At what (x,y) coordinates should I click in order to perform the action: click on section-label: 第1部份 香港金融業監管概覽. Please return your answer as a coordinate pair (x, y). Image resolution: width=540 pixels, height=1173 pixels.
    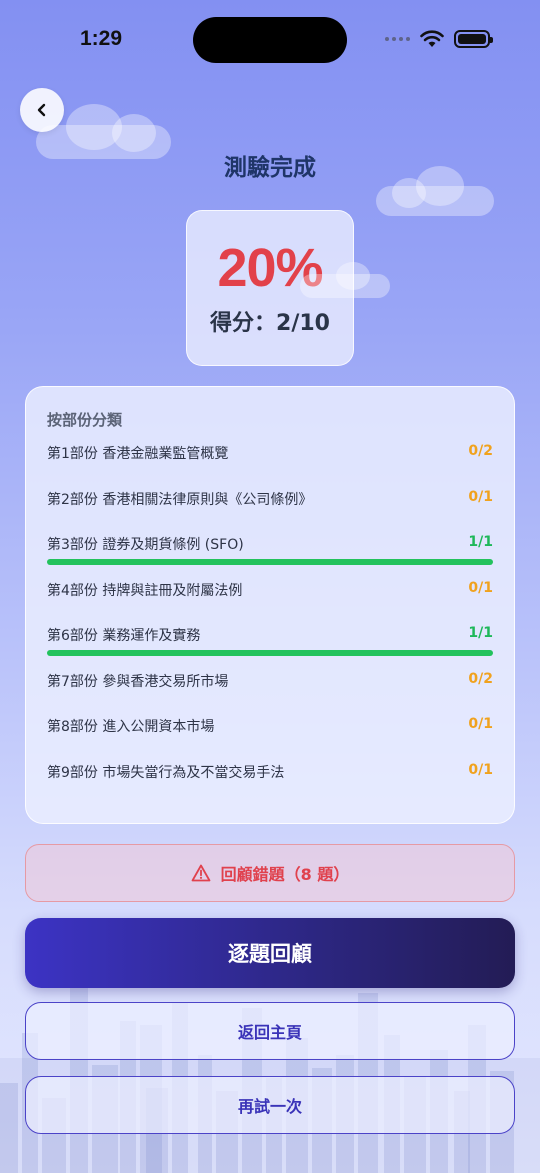
    Looking at the image, I should click on (138, 454).